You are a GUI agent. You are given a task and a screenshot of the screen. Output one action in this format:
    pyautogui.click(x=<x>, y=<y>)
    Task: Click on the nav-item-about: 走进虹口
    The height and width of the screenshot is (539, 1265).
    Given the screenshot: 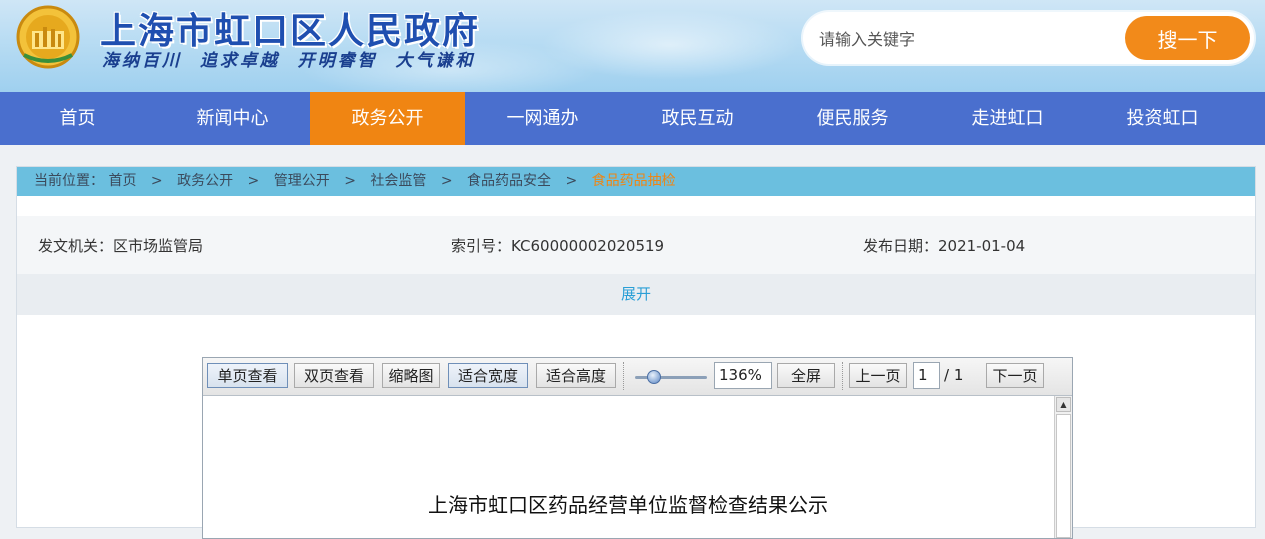 What is the action you would take?
    pyautogui.click(x=1007, y=118)
    